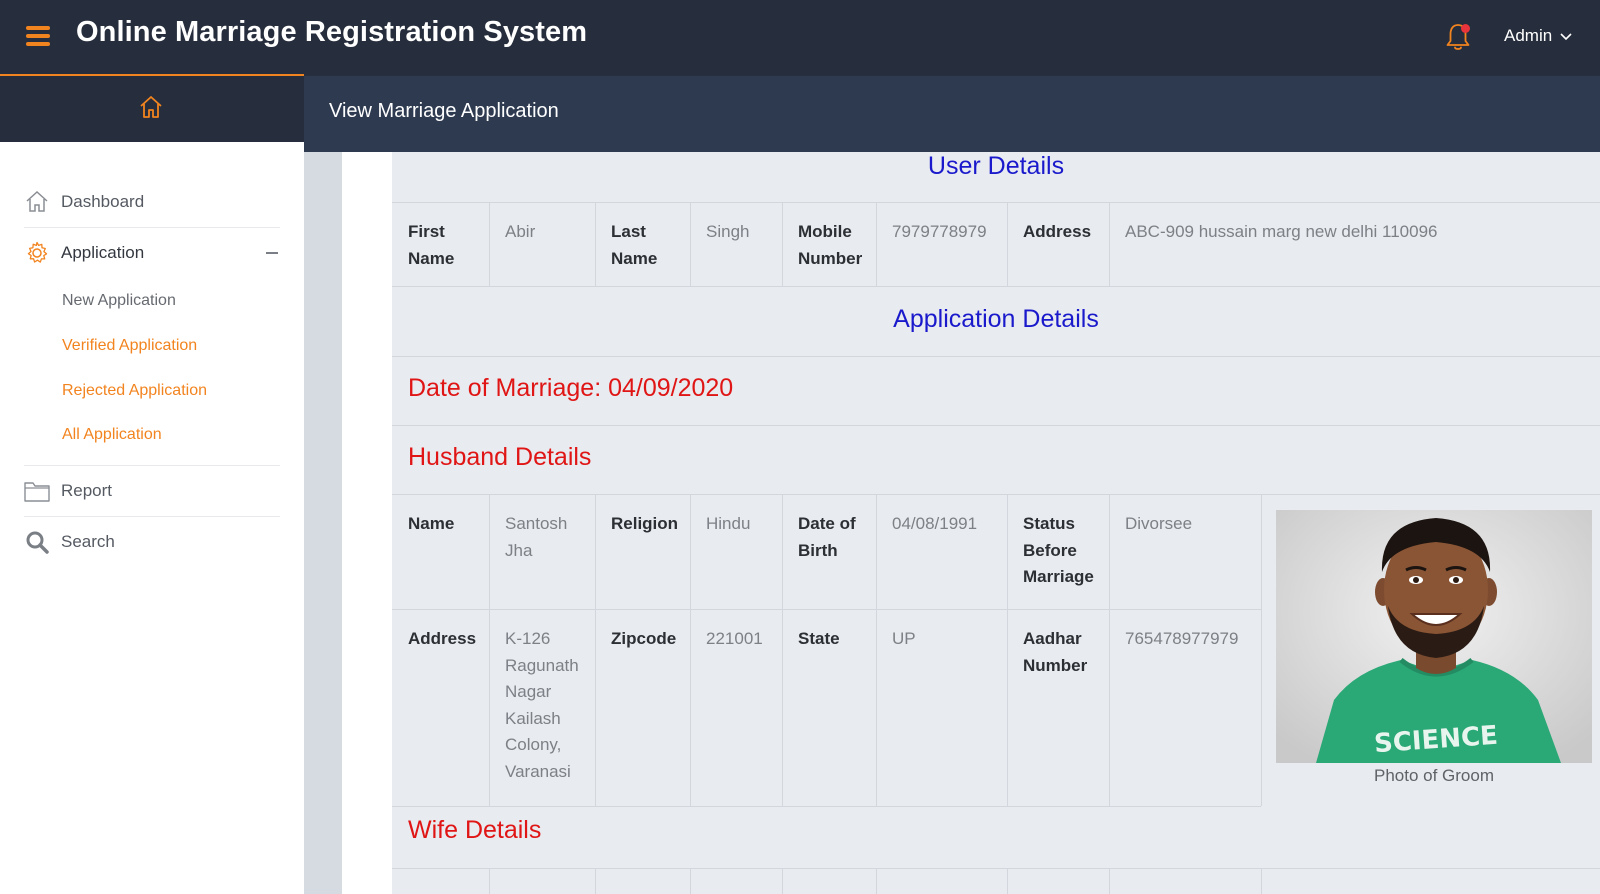  What do you see at coordinates (1281, 231) in the screenshot?
I see `user-address-value: ABC-909 hussain marg new delhi 110096` at bounding box center [1281, 231].